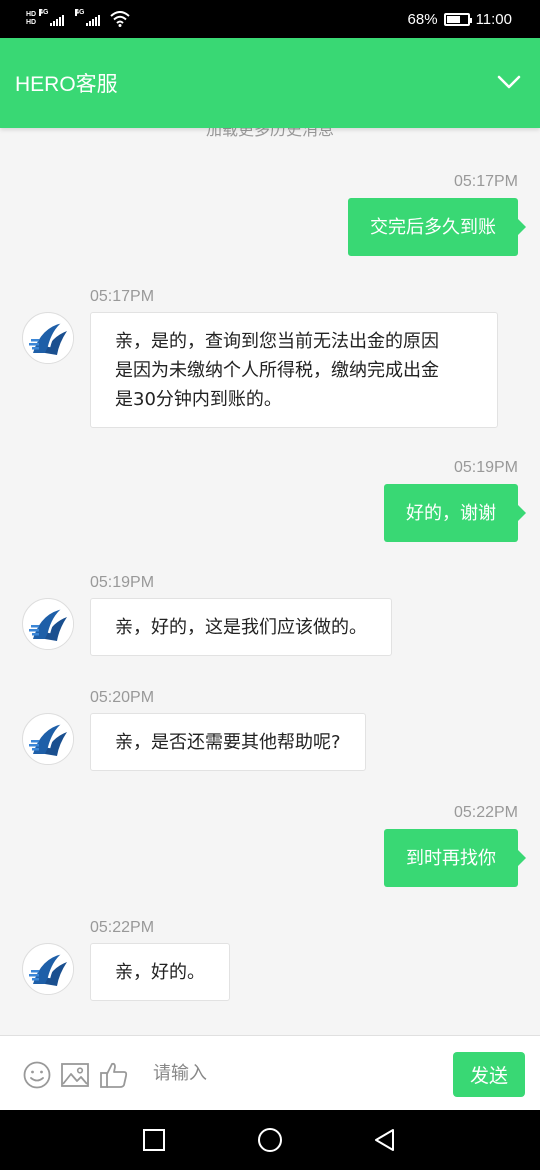 Image resolution: width=540 pixels, height=1170 pixels. Describe the element at coordinates (270, 19) in the screenshot. I see `status-bar: HD HD 4G 4G 68% 11:00` at that location.